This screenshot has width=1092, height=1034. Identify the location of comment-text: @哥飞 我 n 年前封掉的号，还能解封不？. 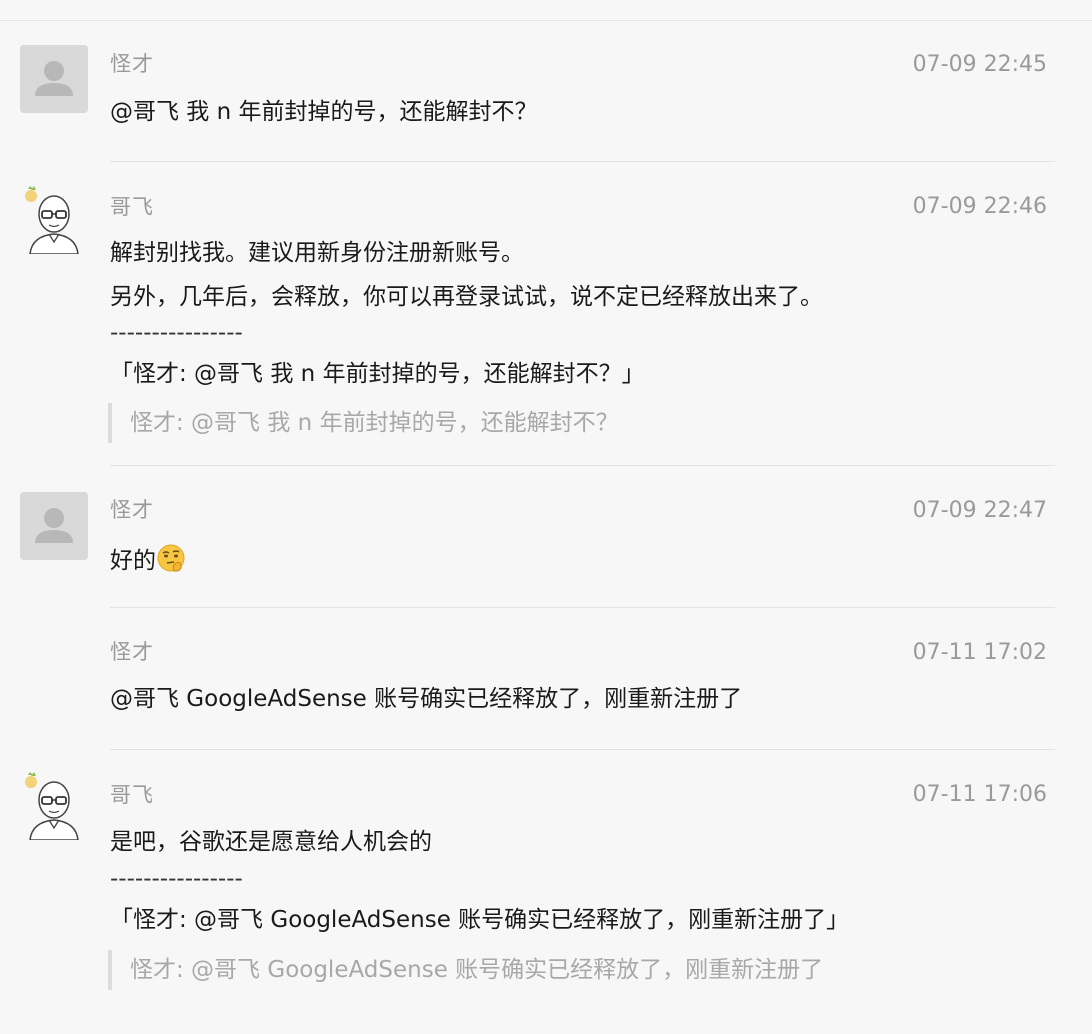
(324, 112).